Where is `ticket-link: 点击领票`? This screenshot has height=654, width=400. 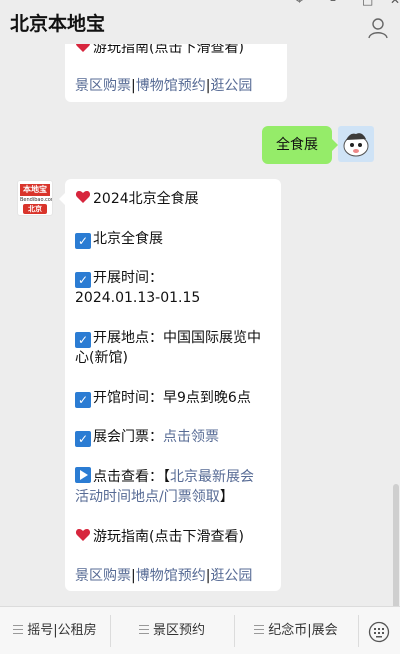
ticket-link: 点击领票 is located at coordinates (191, 437).